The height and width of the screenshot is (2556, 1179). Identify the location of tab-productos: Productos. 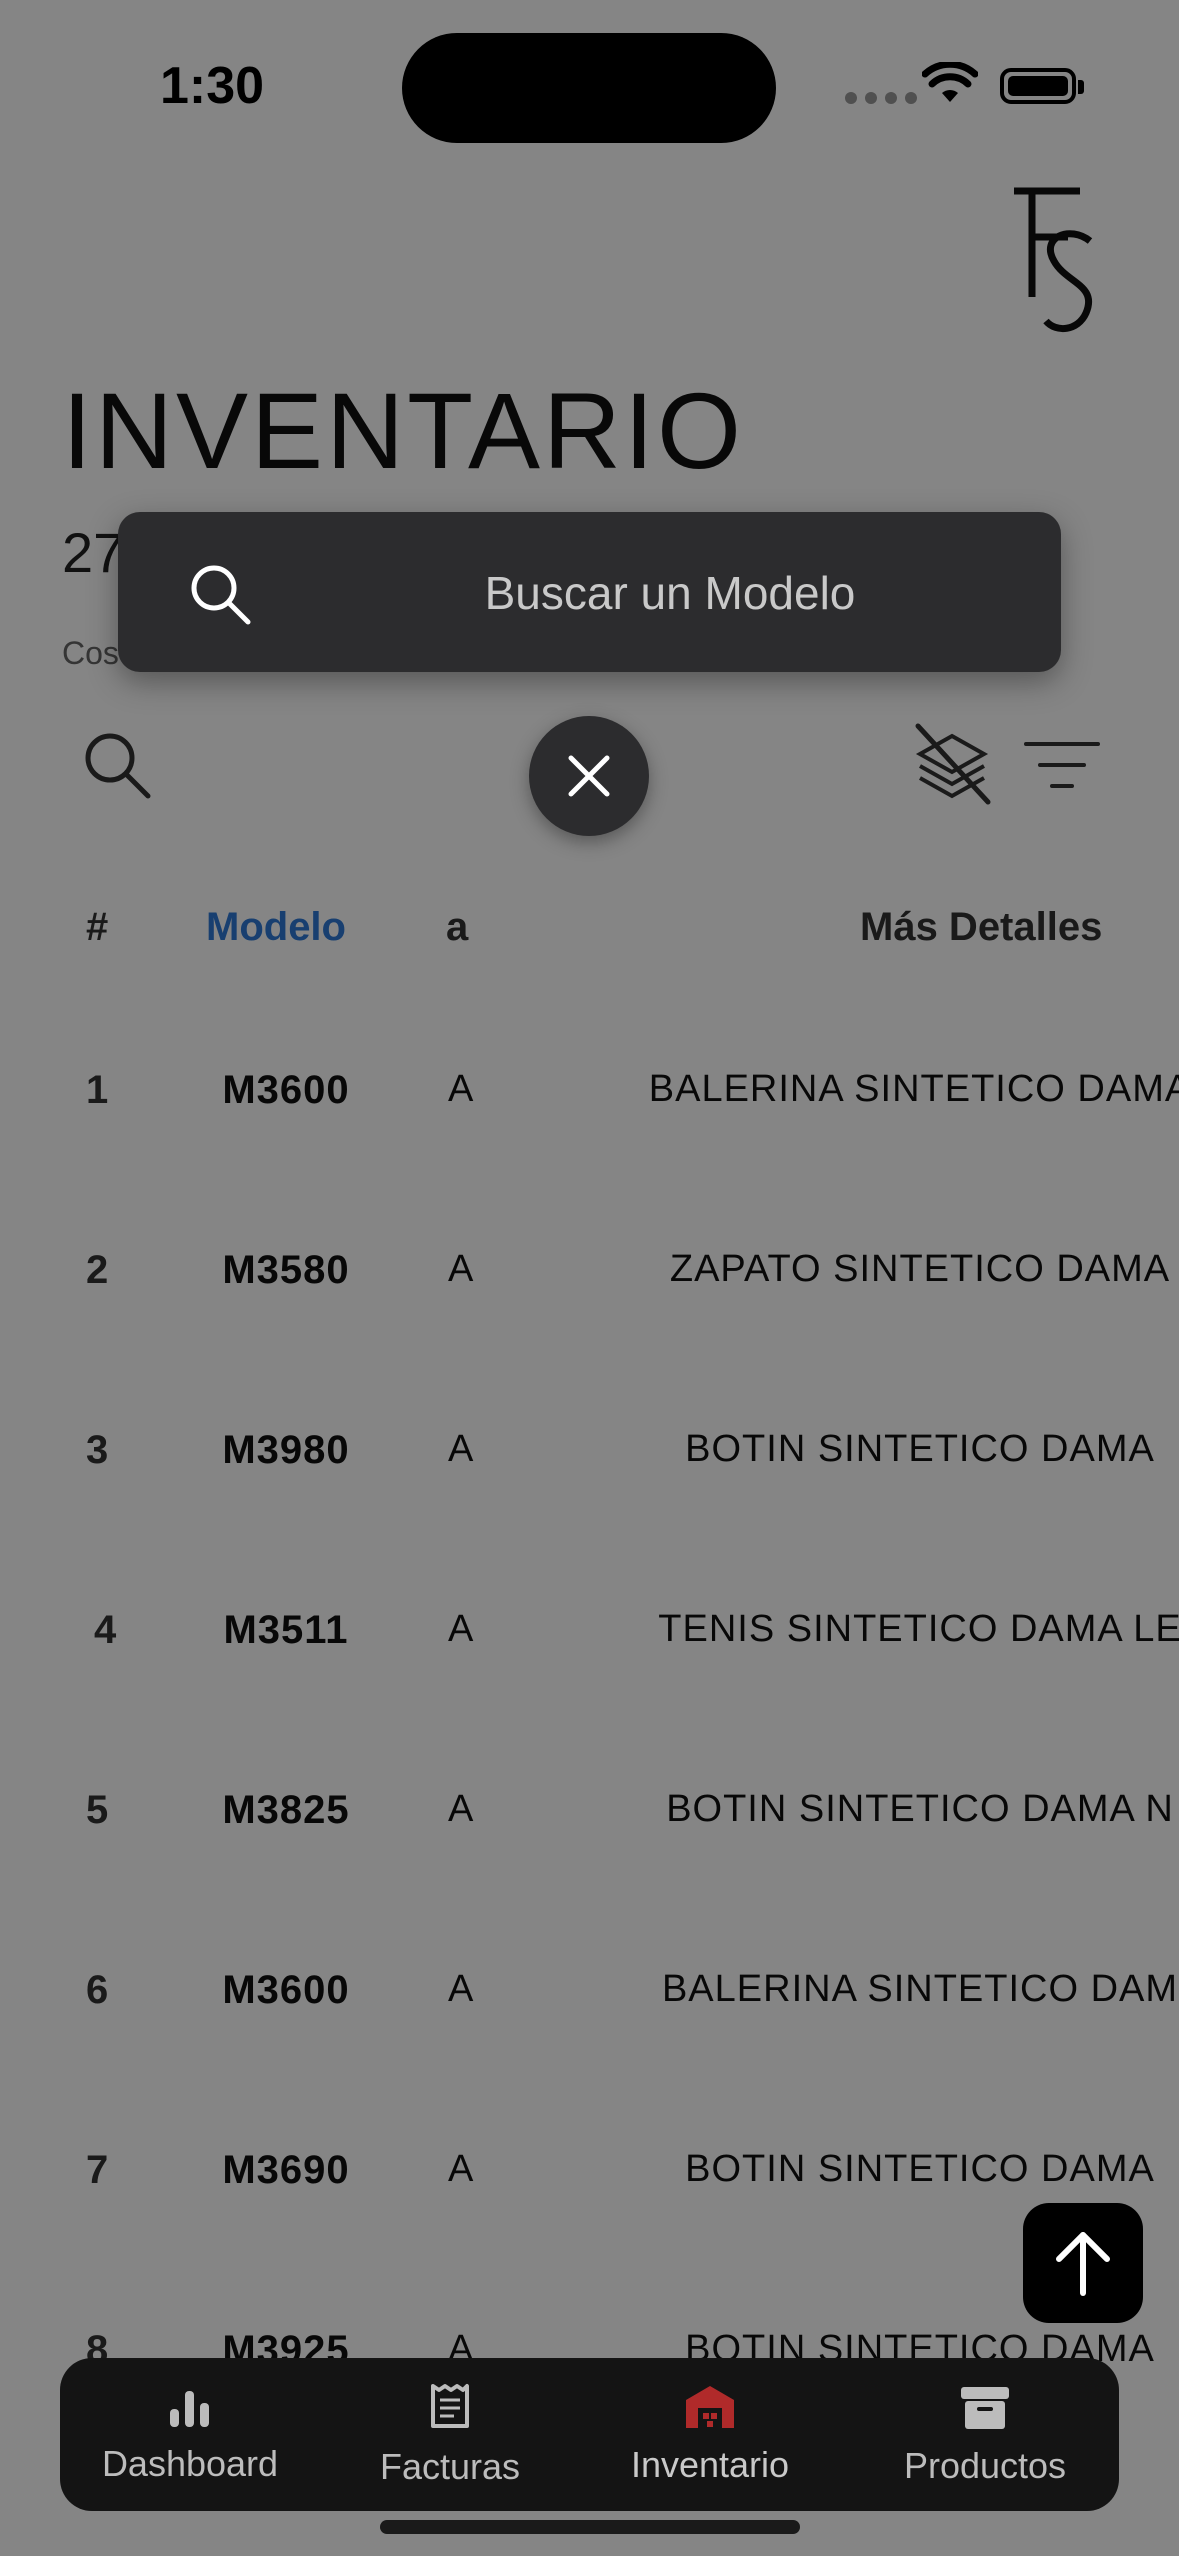
(985, 2434).